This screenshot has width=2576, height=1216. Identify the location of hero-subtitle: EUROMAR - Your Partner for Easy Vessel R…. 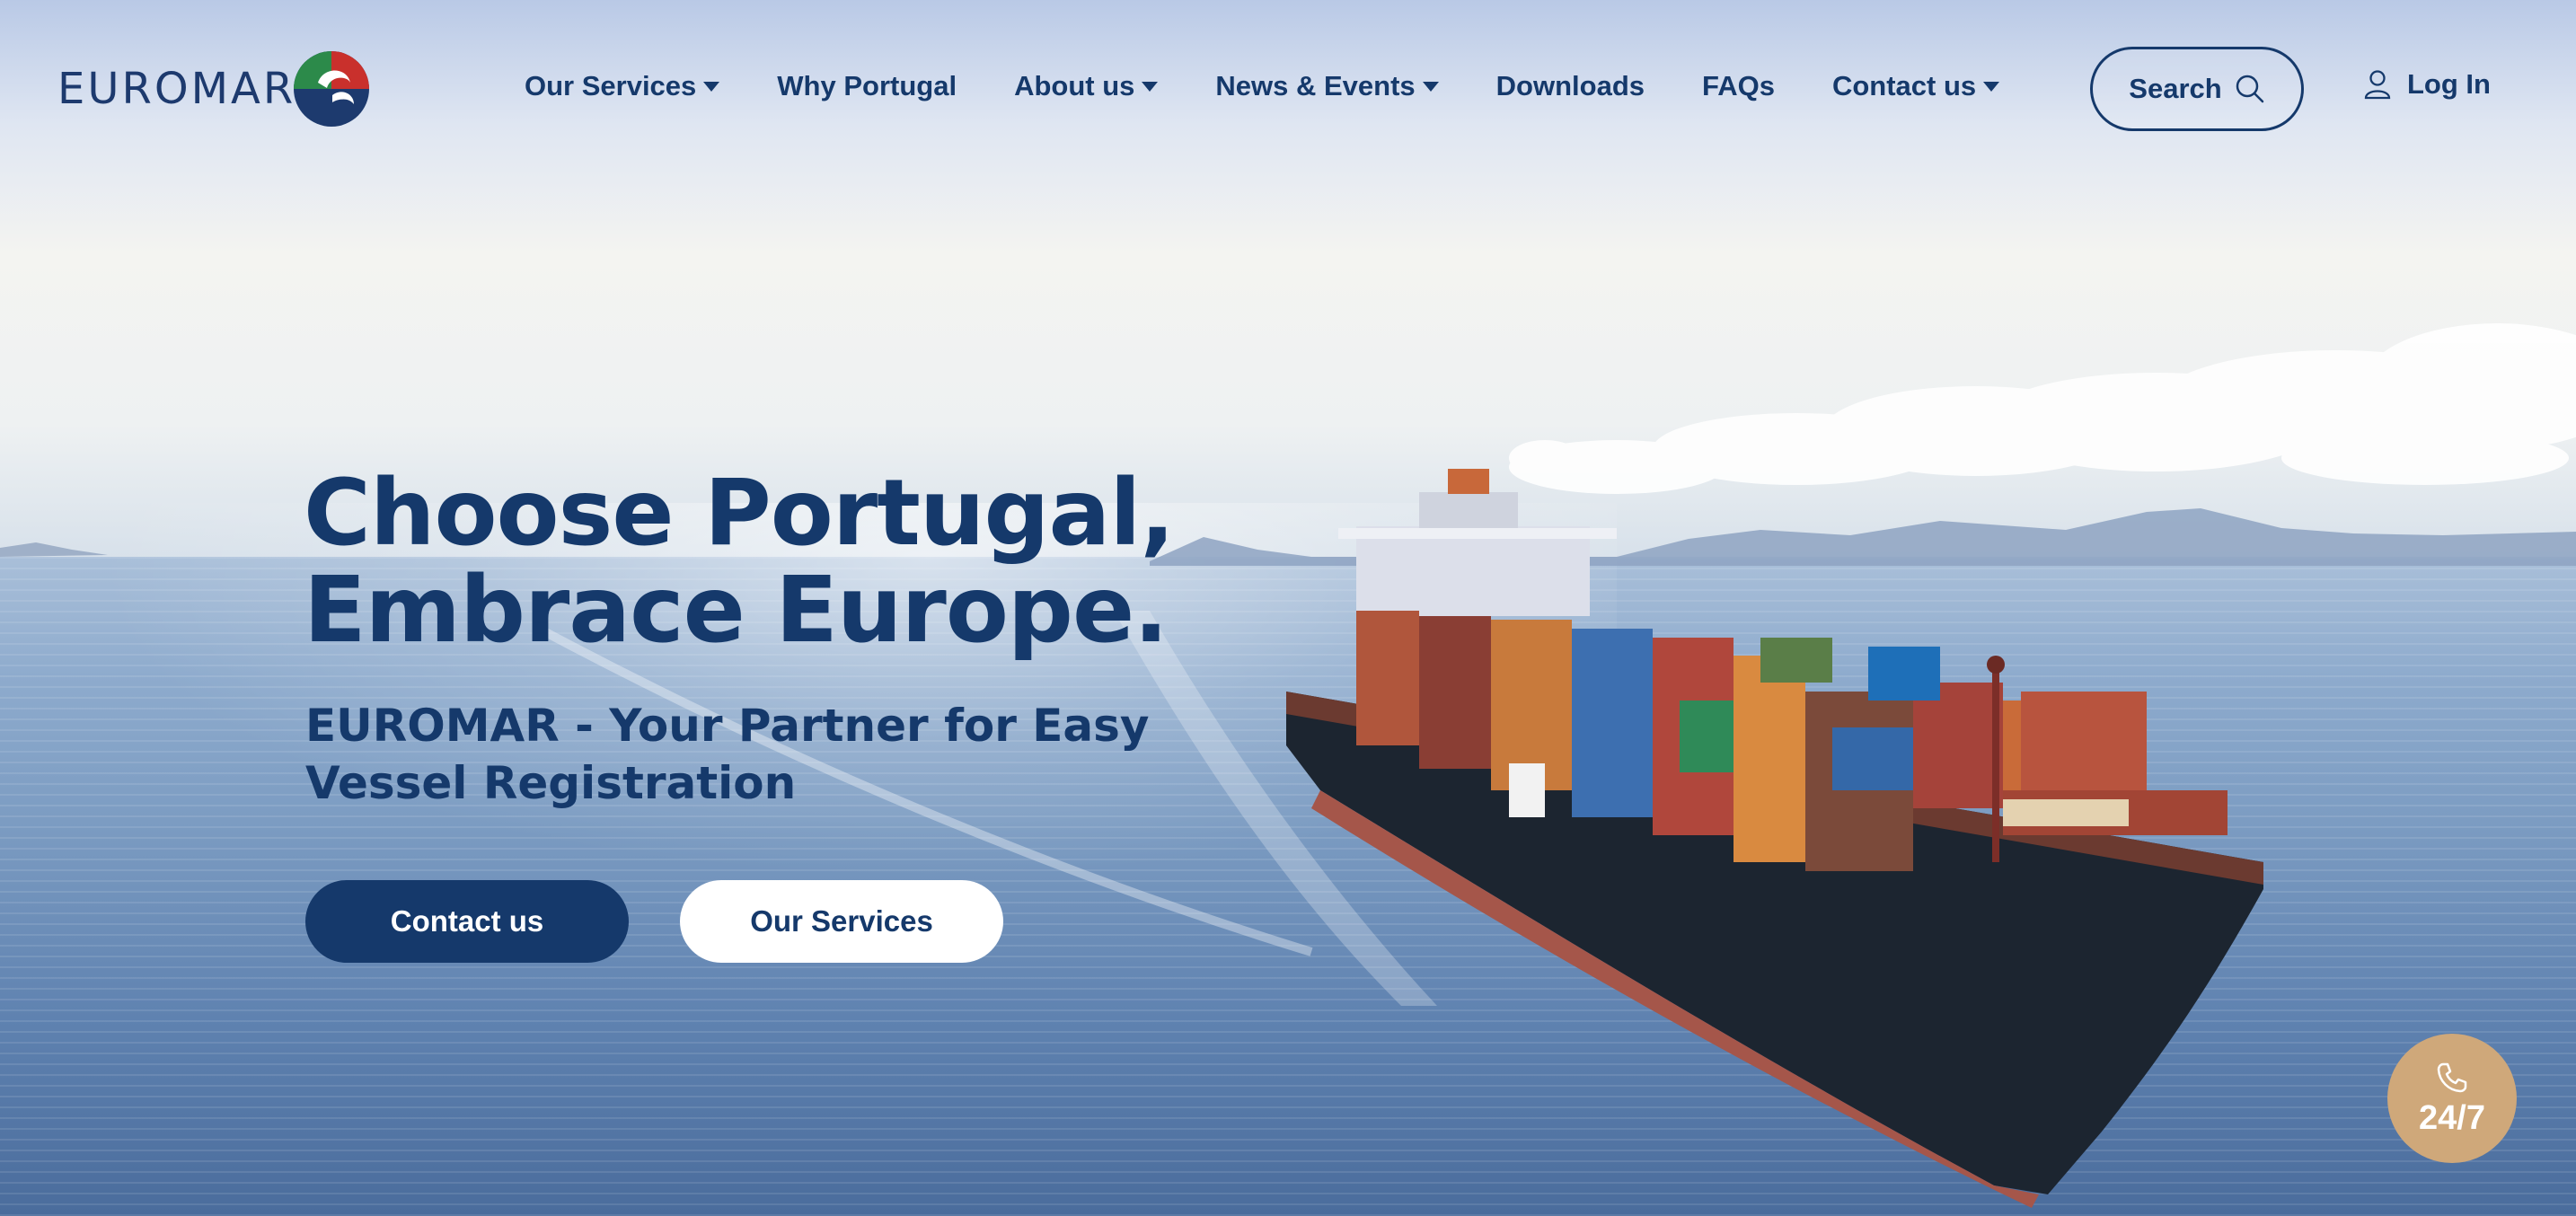
(736, 754).